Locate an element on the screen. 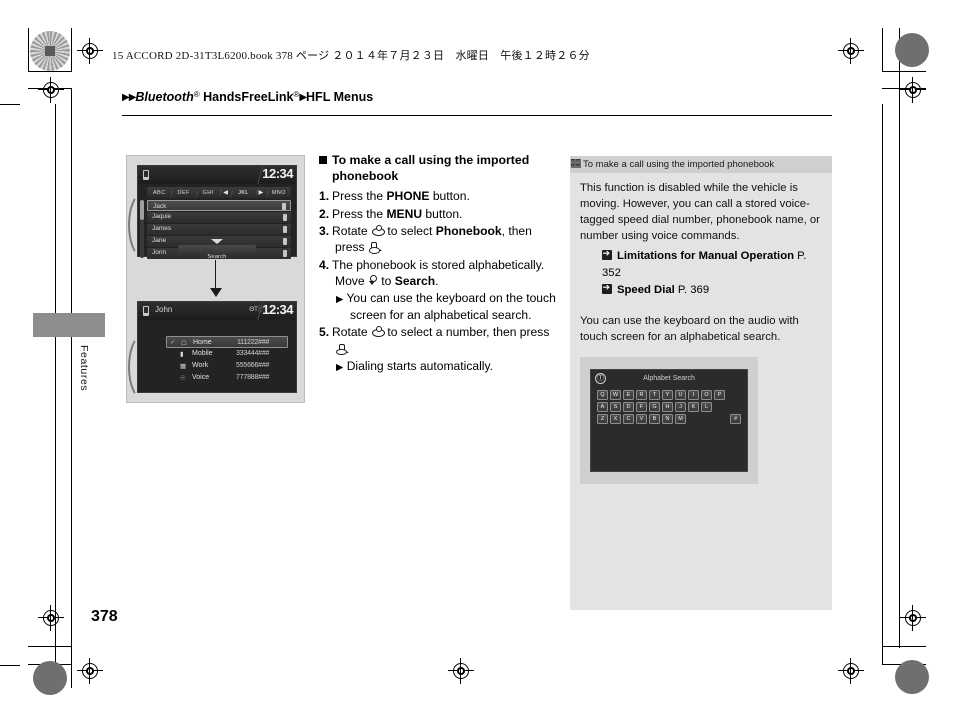  key-h: H is located at coordinates (667, 407).